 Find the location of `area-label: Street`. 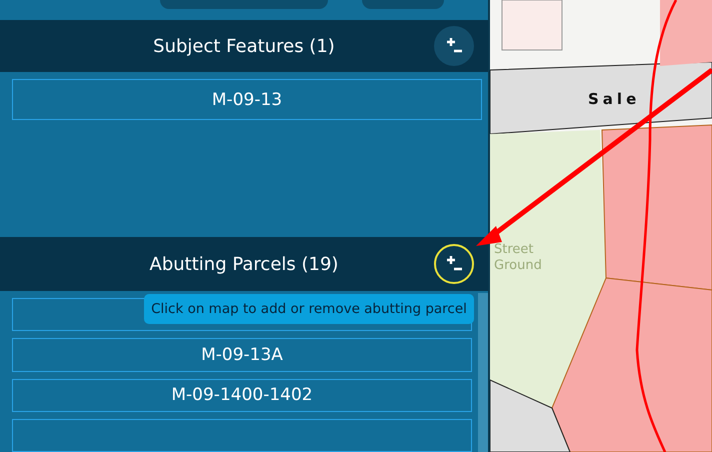

area-label: Street is located at coordinates (514, 250).